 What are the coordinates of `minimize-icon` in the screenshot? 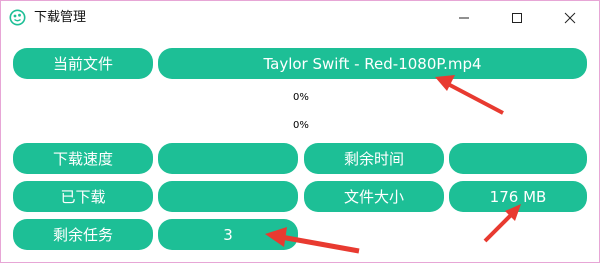 It's located at (464, 18).